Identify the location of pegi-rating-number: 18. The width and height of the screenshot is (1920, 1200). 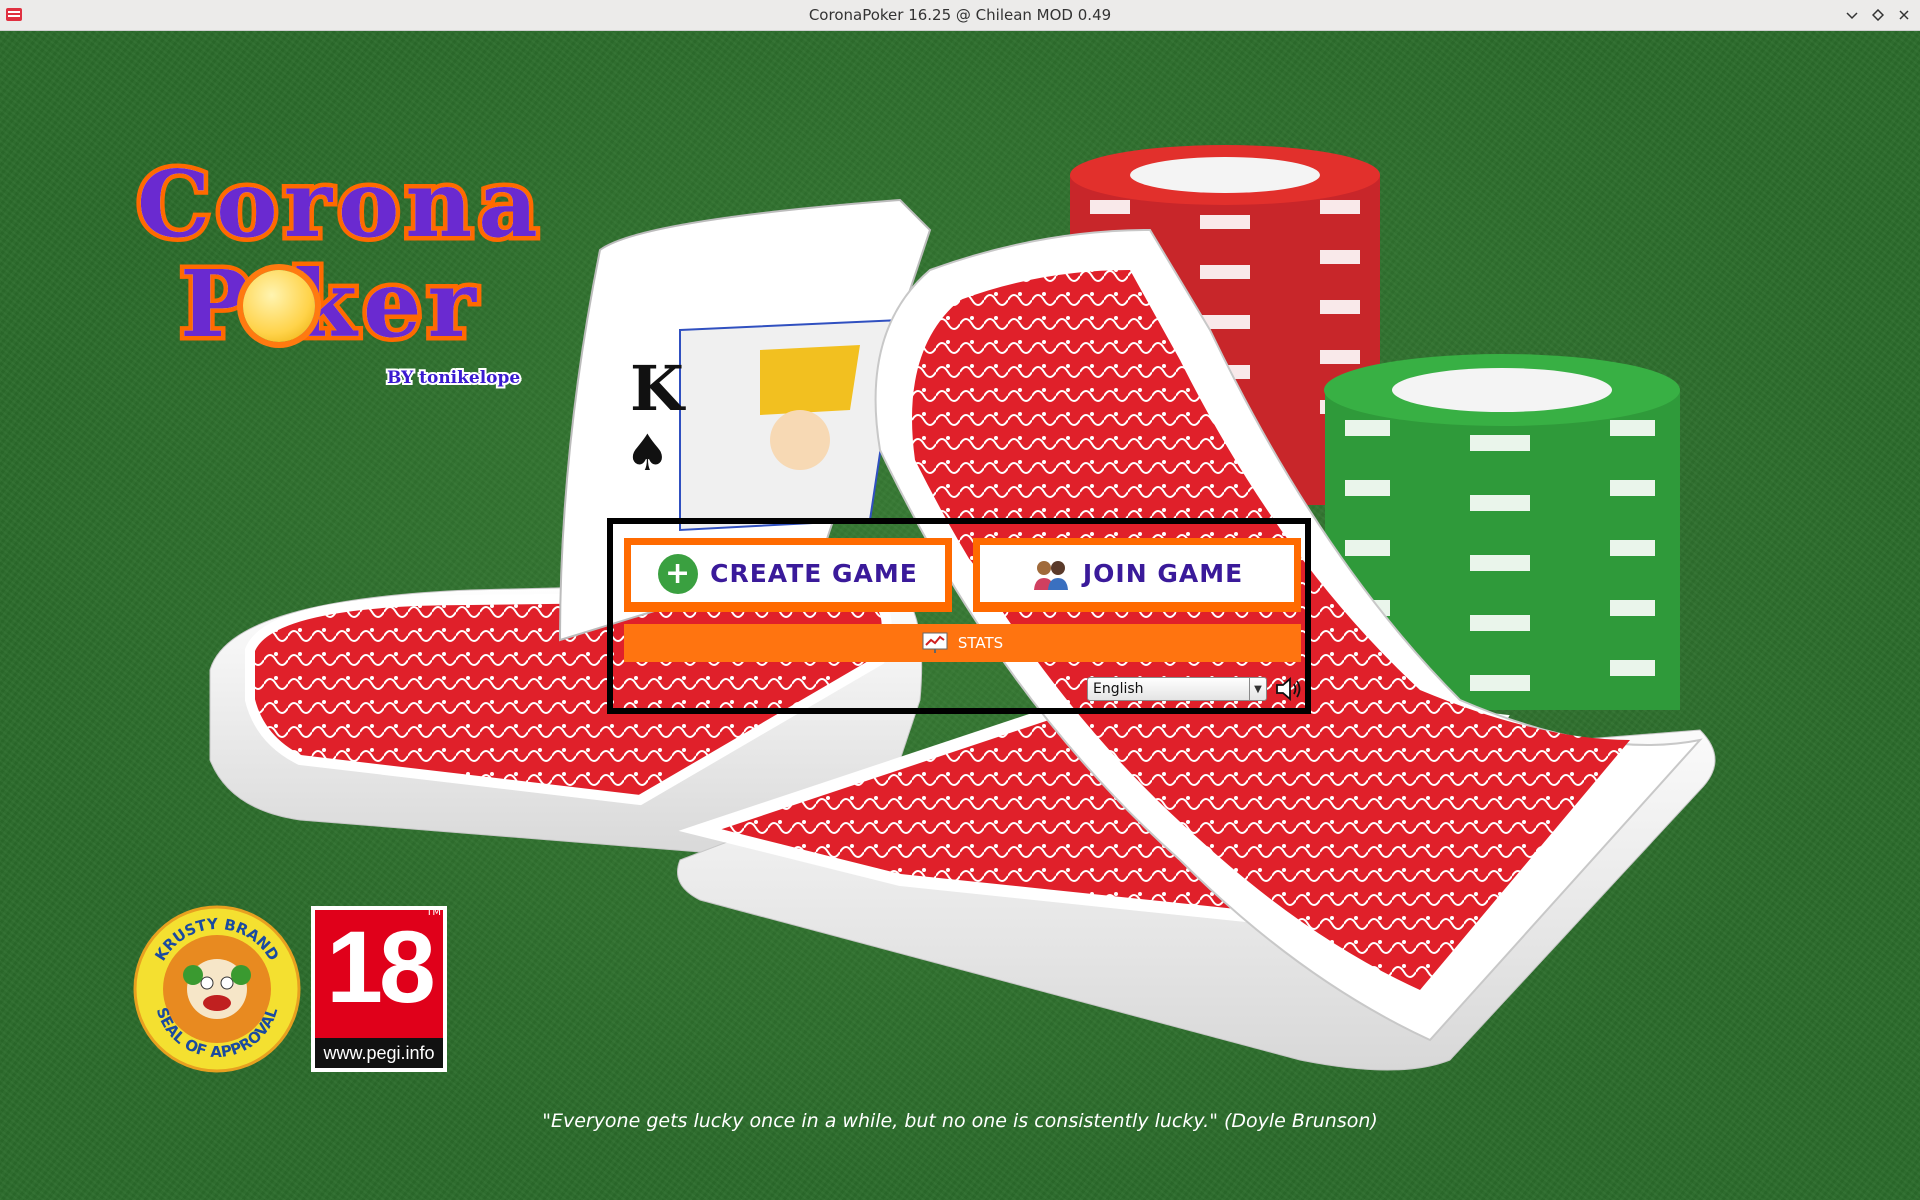
(380, 967).